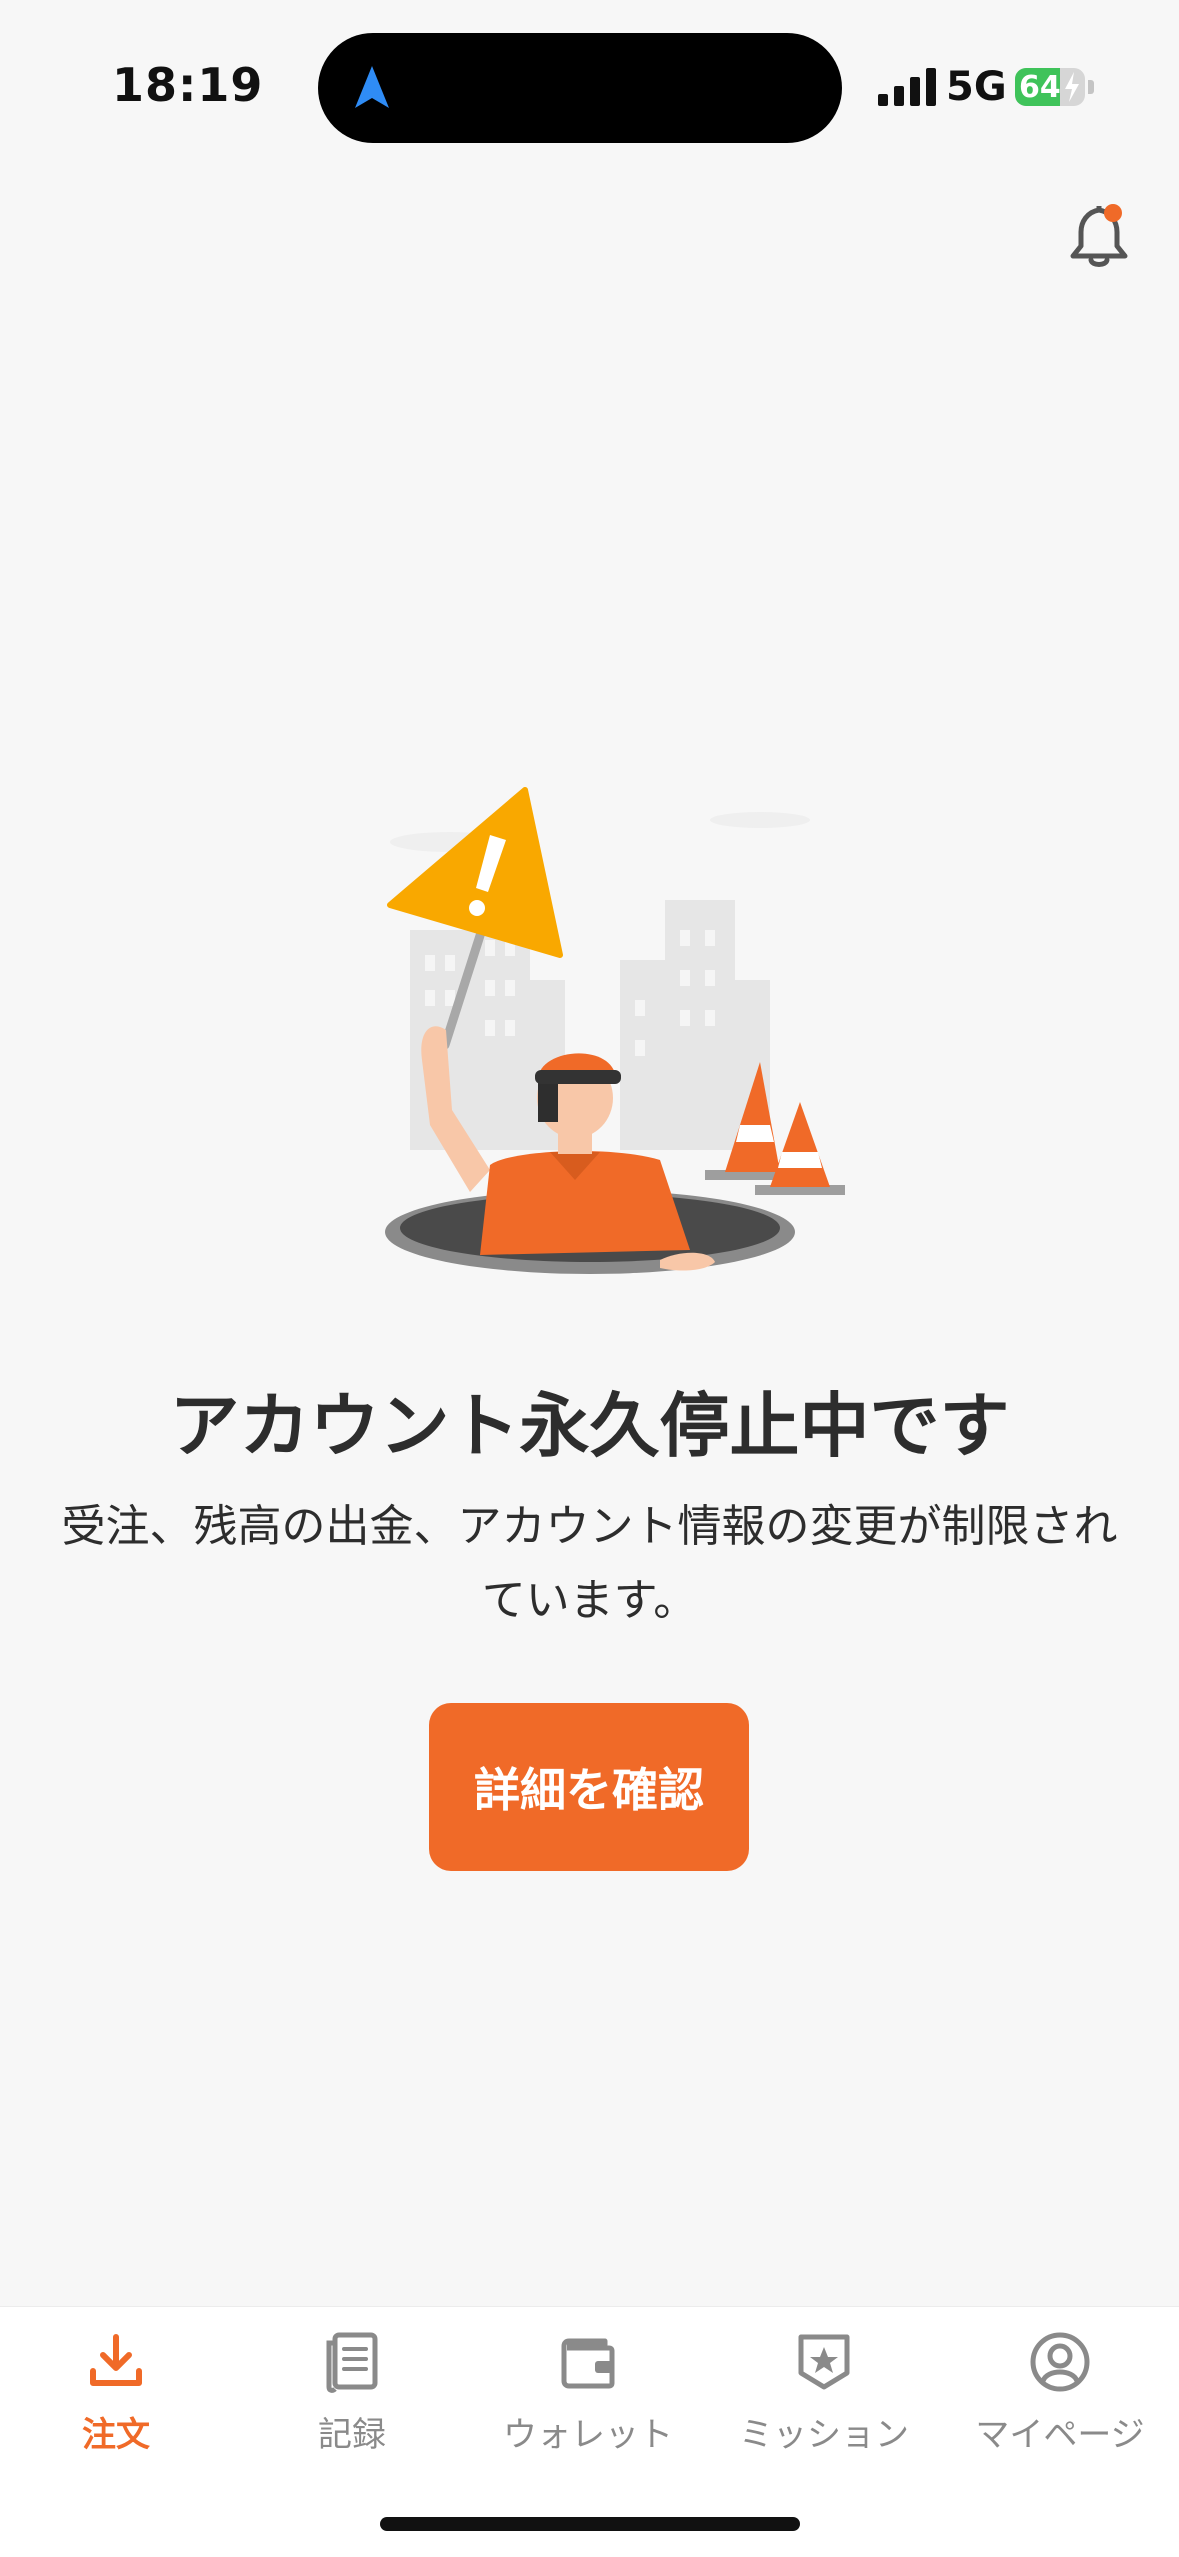 This screenshot has height=2557, width=1179. I want to click on download-tray-icon, so click(116, 2360).